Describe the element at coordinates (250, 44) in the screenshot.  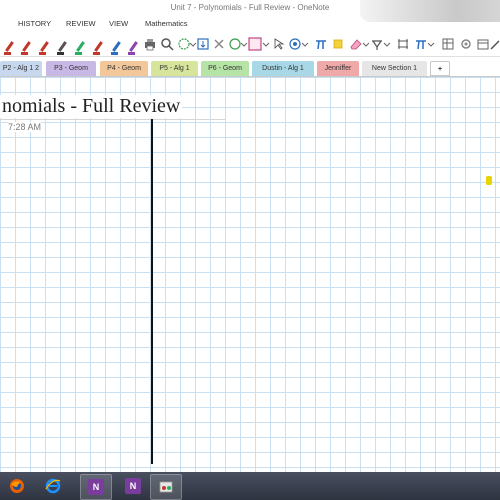
I see `toolbar` at that location.